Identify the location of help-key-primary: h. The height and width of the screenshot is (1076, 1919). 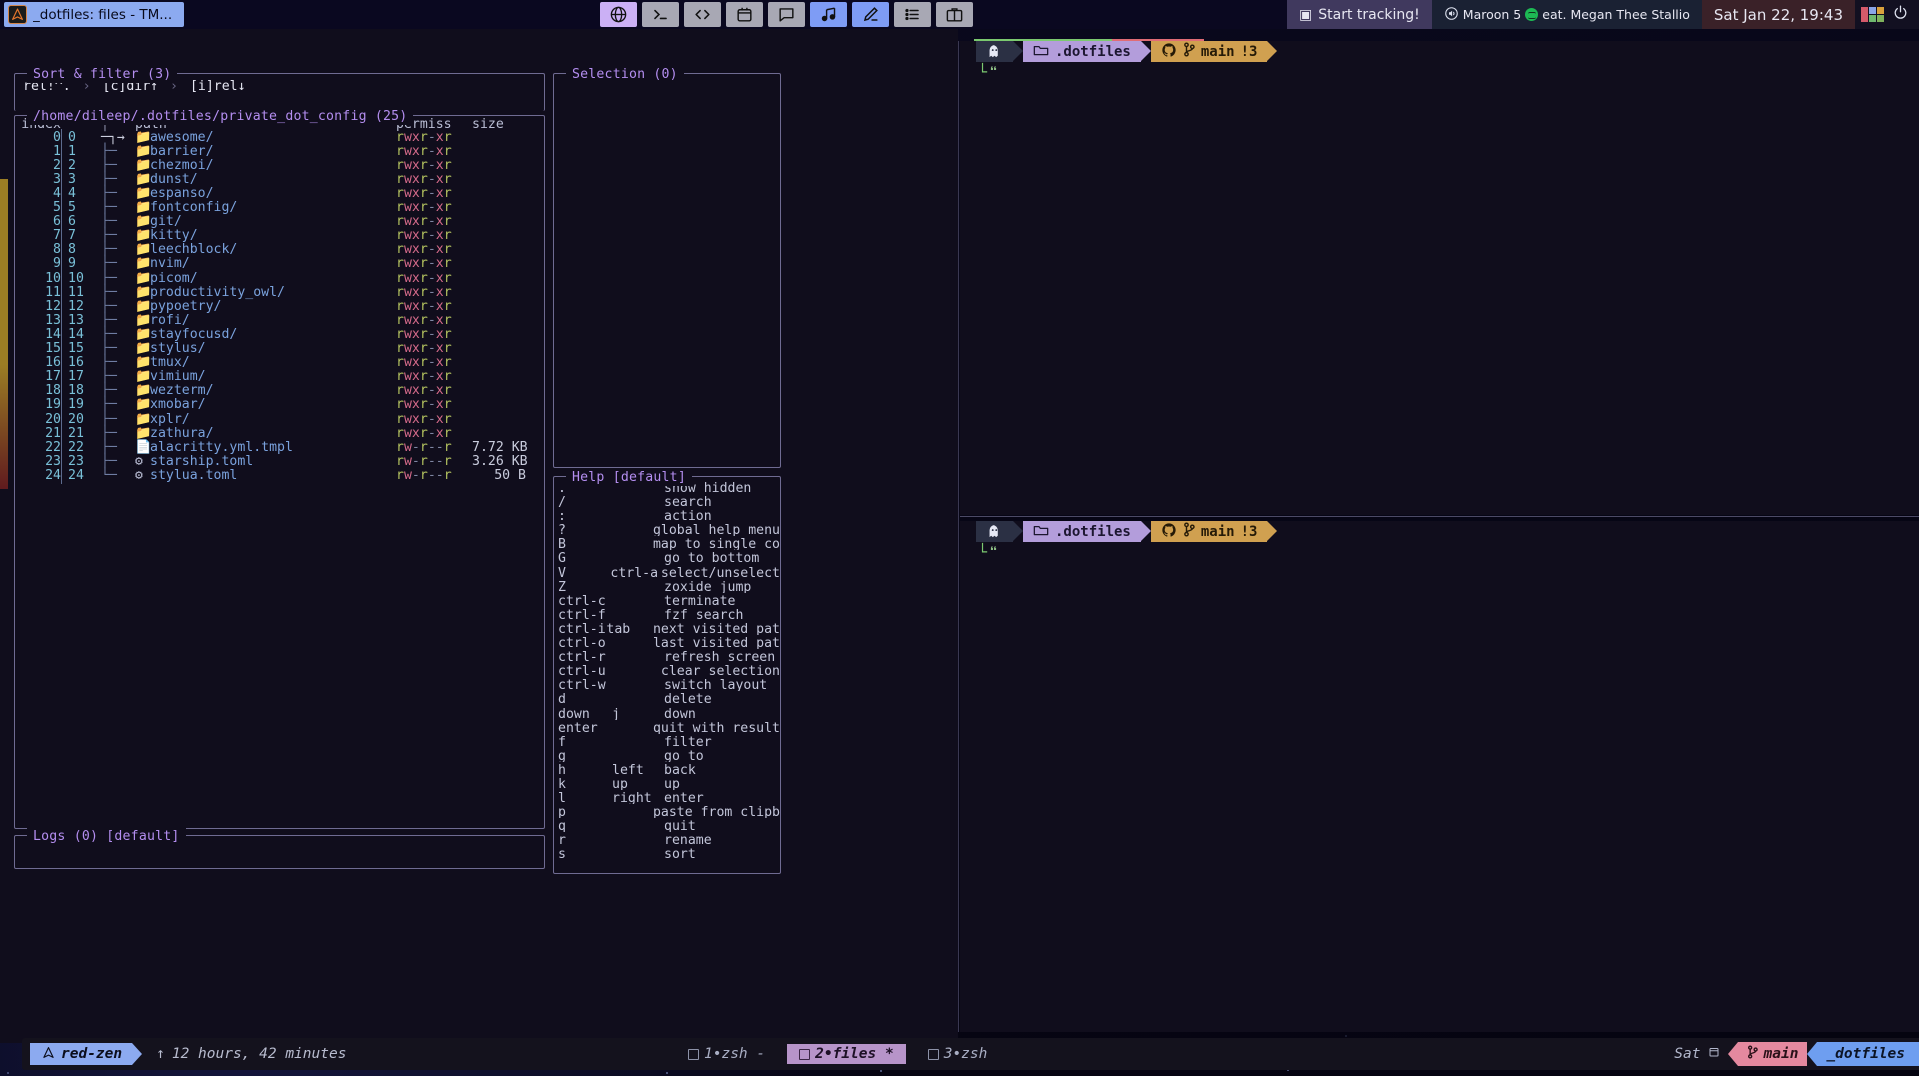
(562, 769).